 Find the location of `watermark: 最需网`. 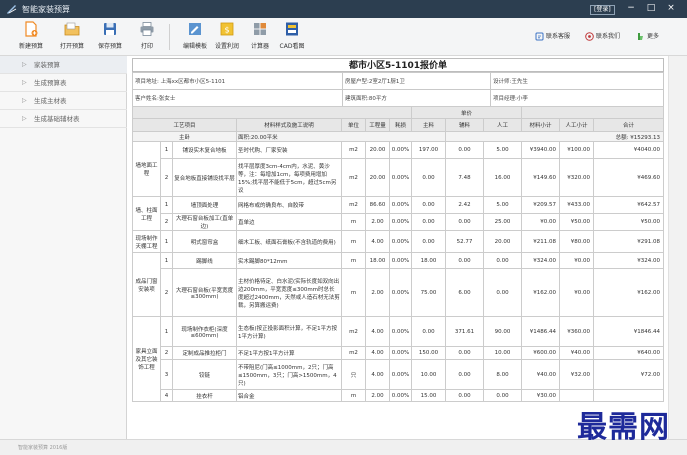

watermark: 最需网 is located at coordinates (623, 427).